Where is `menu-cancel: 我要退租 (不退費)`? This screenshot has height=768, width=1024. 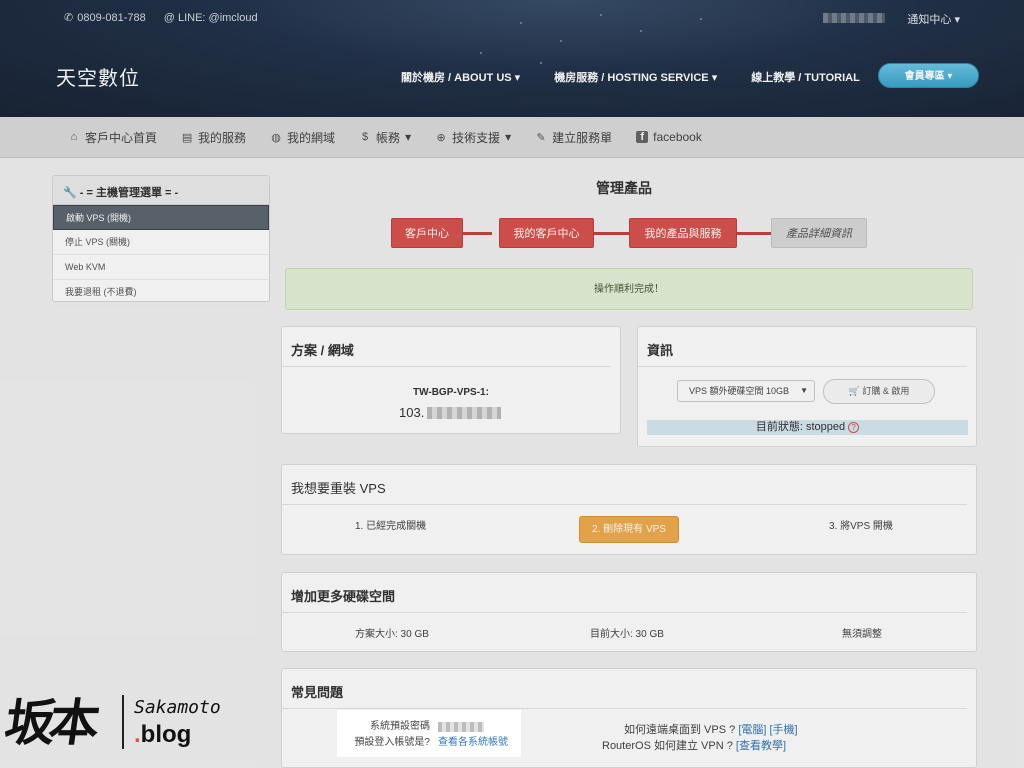 menu-cancel: 我要退租 (不退費) is located at coordinates (161, 292).